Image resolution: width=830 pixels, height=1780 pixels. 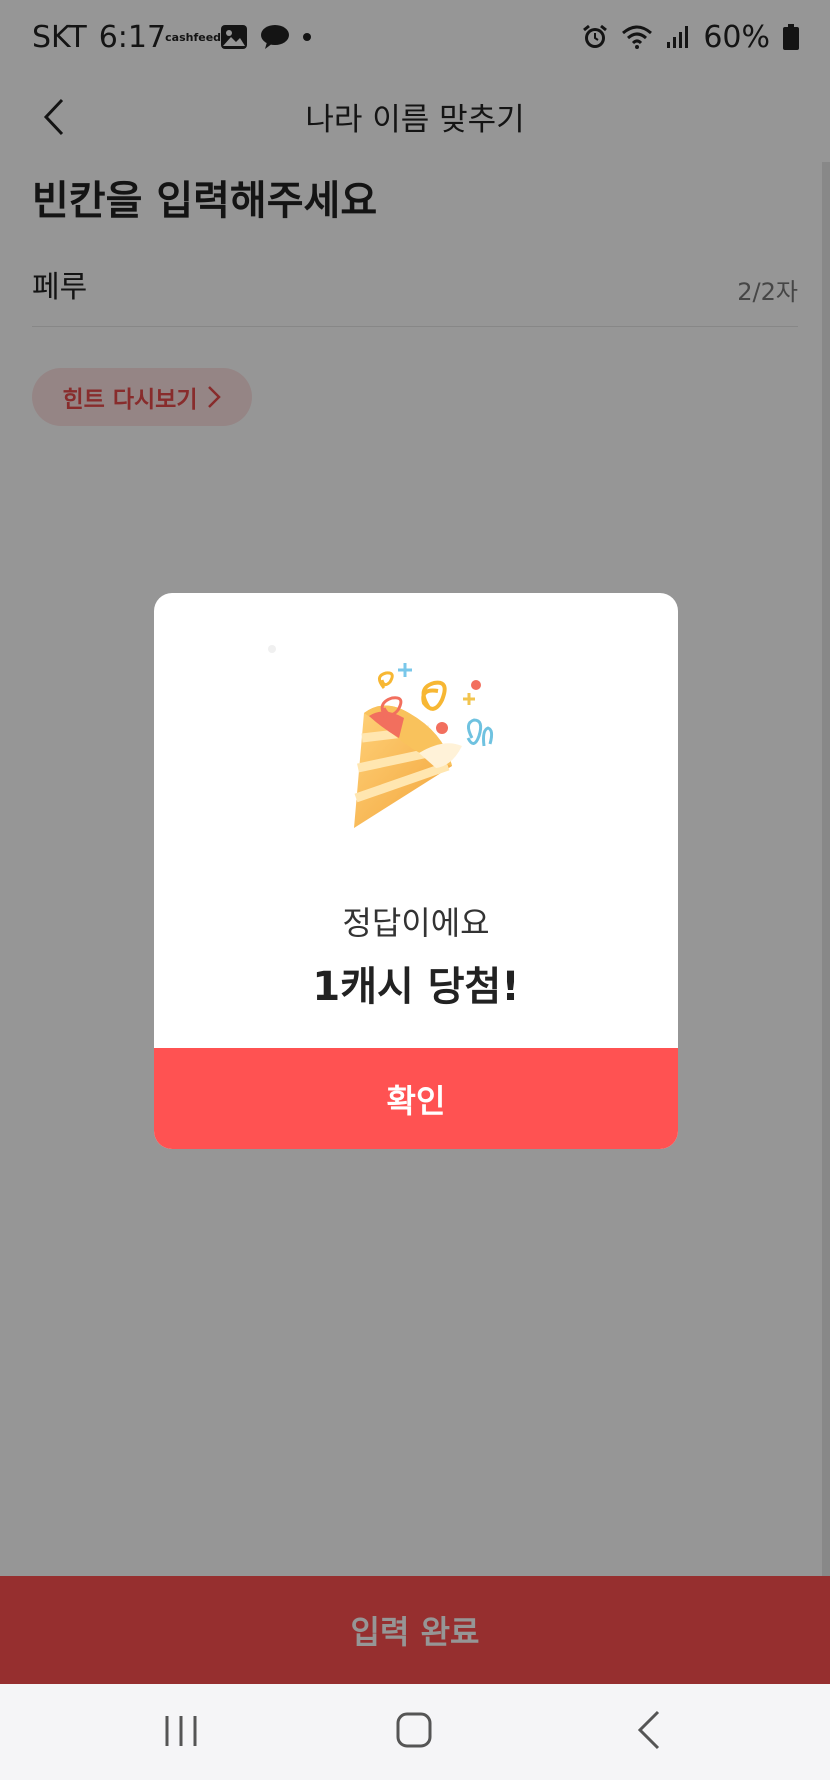 I want to click on system-back-button, so click(x=650, y=1730).